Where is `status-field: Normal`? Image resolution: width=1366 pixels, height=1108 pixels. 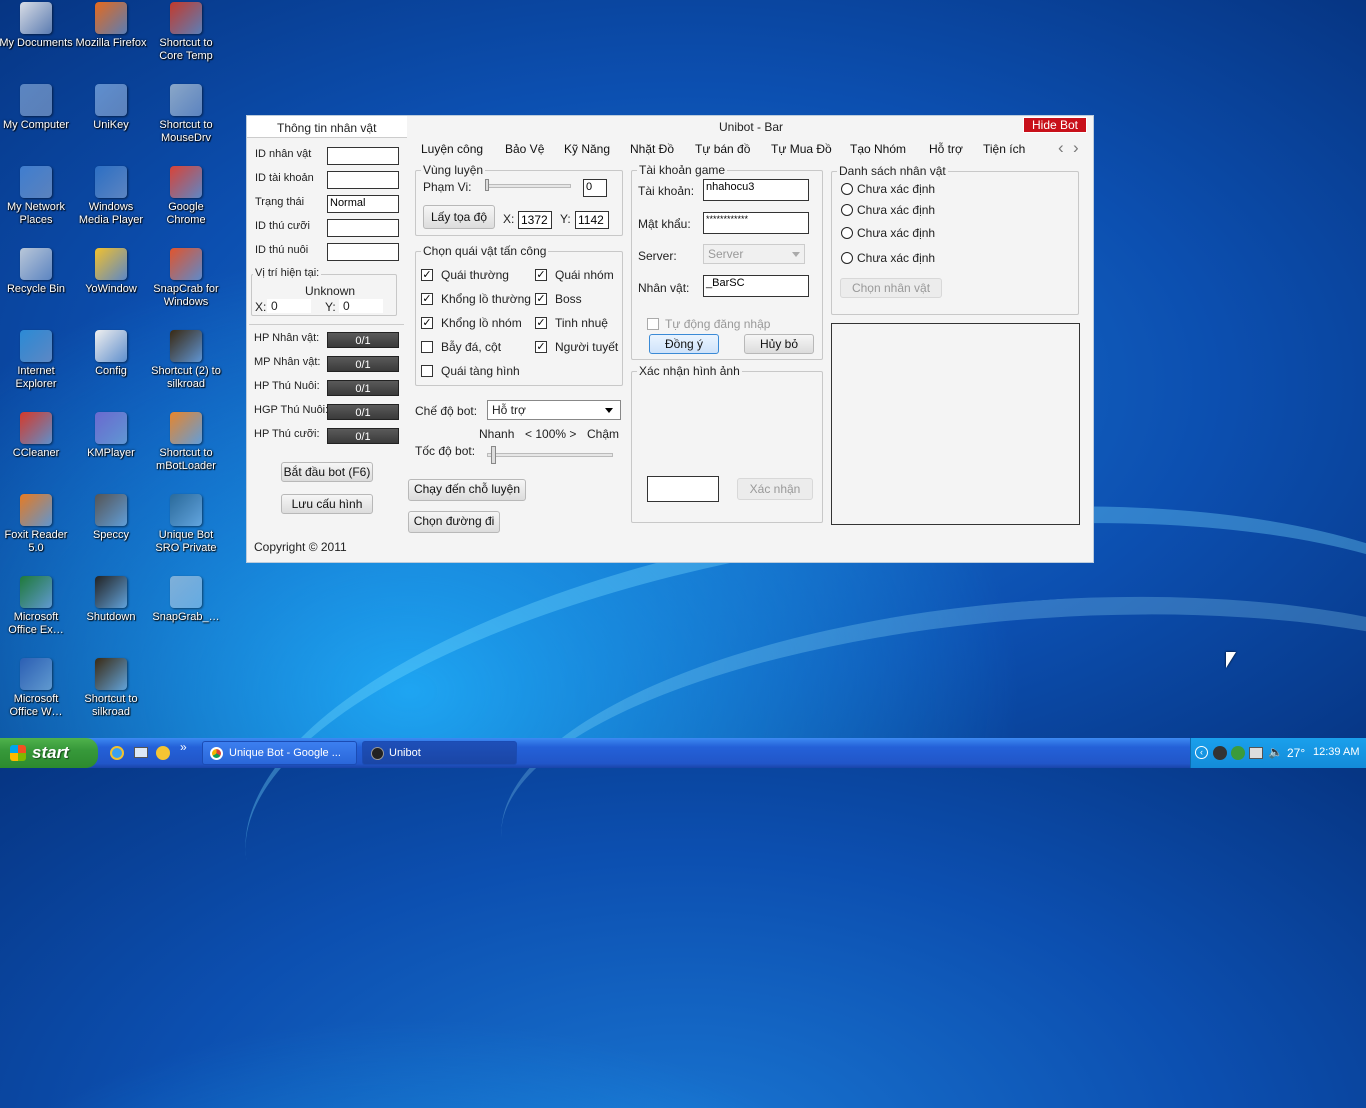 status-field: Normal is located at coordinates (363, 204).